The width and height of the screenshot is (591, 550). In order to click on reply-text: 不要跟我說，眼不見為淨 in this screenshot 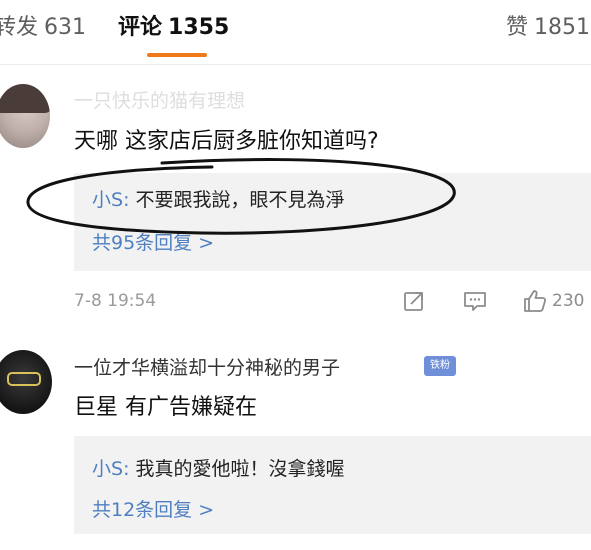, I will do `click(240, 200)`.